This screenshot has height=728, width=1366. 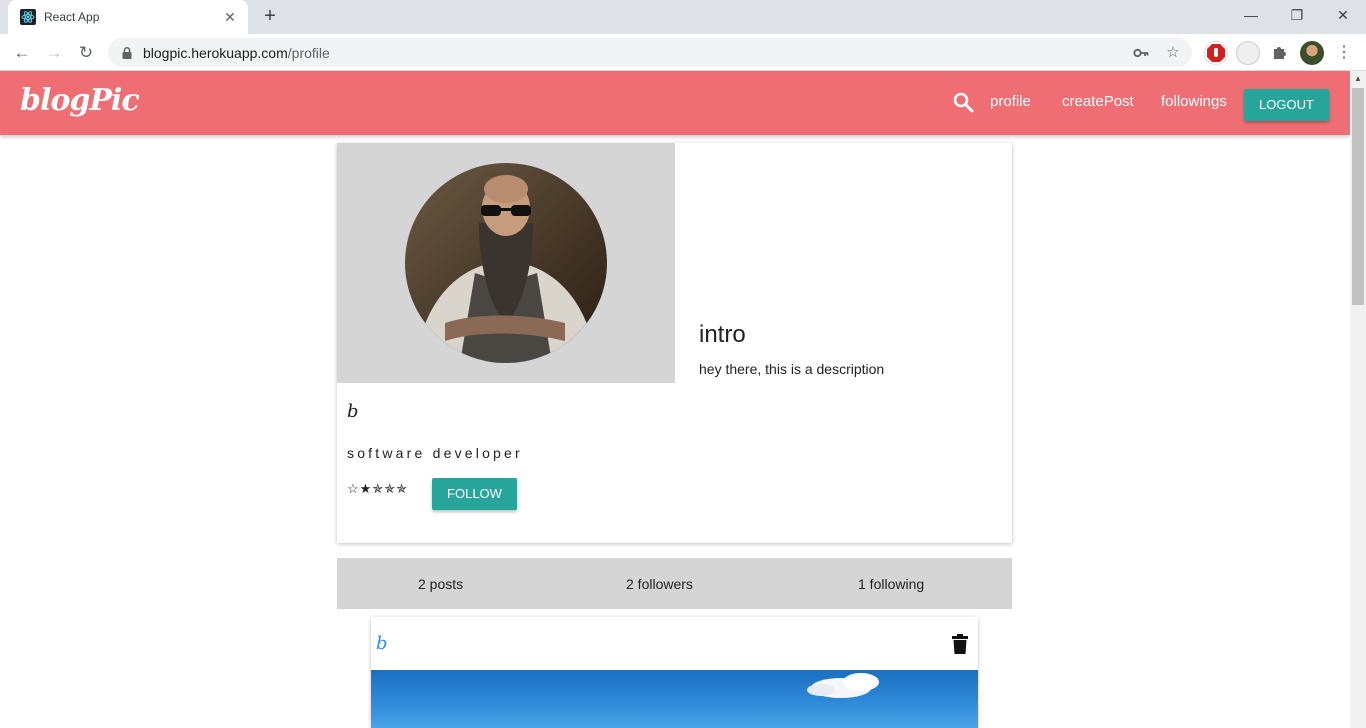 What do you see at coordinates (722, 334) in the screenshot?
I see `intro-title: intro` at bounding box center [722, 334].